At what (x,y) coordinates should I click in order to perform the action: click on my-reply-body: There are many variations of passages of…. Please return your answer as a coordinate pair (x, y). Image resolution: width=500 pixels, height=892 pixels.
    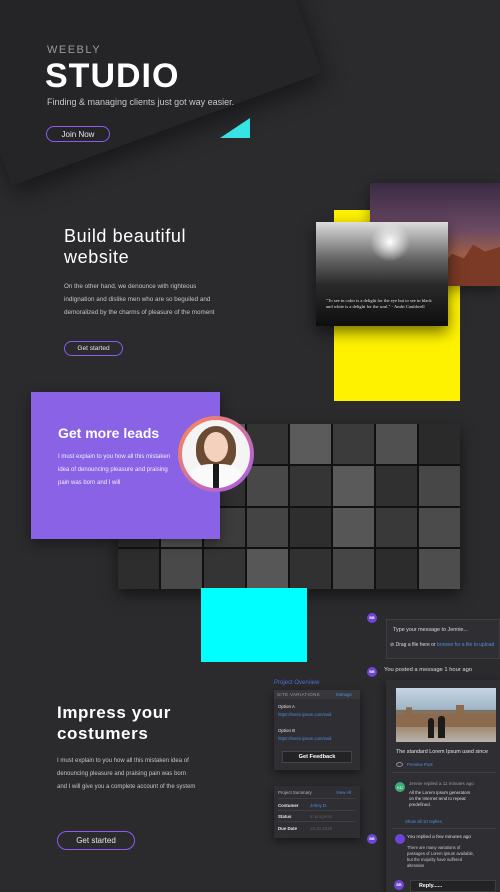
    Looking at the image, I should click on (441, 856).